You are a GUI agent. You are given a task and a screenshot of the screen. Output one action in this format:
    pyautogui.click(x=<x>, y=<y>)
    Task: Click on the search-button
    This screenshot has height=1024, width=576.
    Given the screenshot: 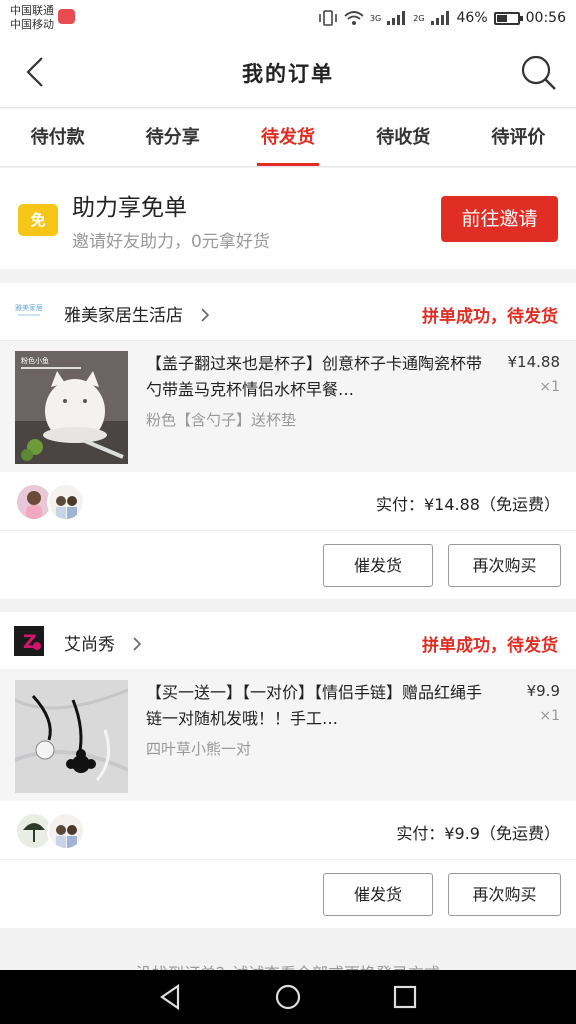 What is the action you would take?
    pyautogui.click(x=538, y=72)
    